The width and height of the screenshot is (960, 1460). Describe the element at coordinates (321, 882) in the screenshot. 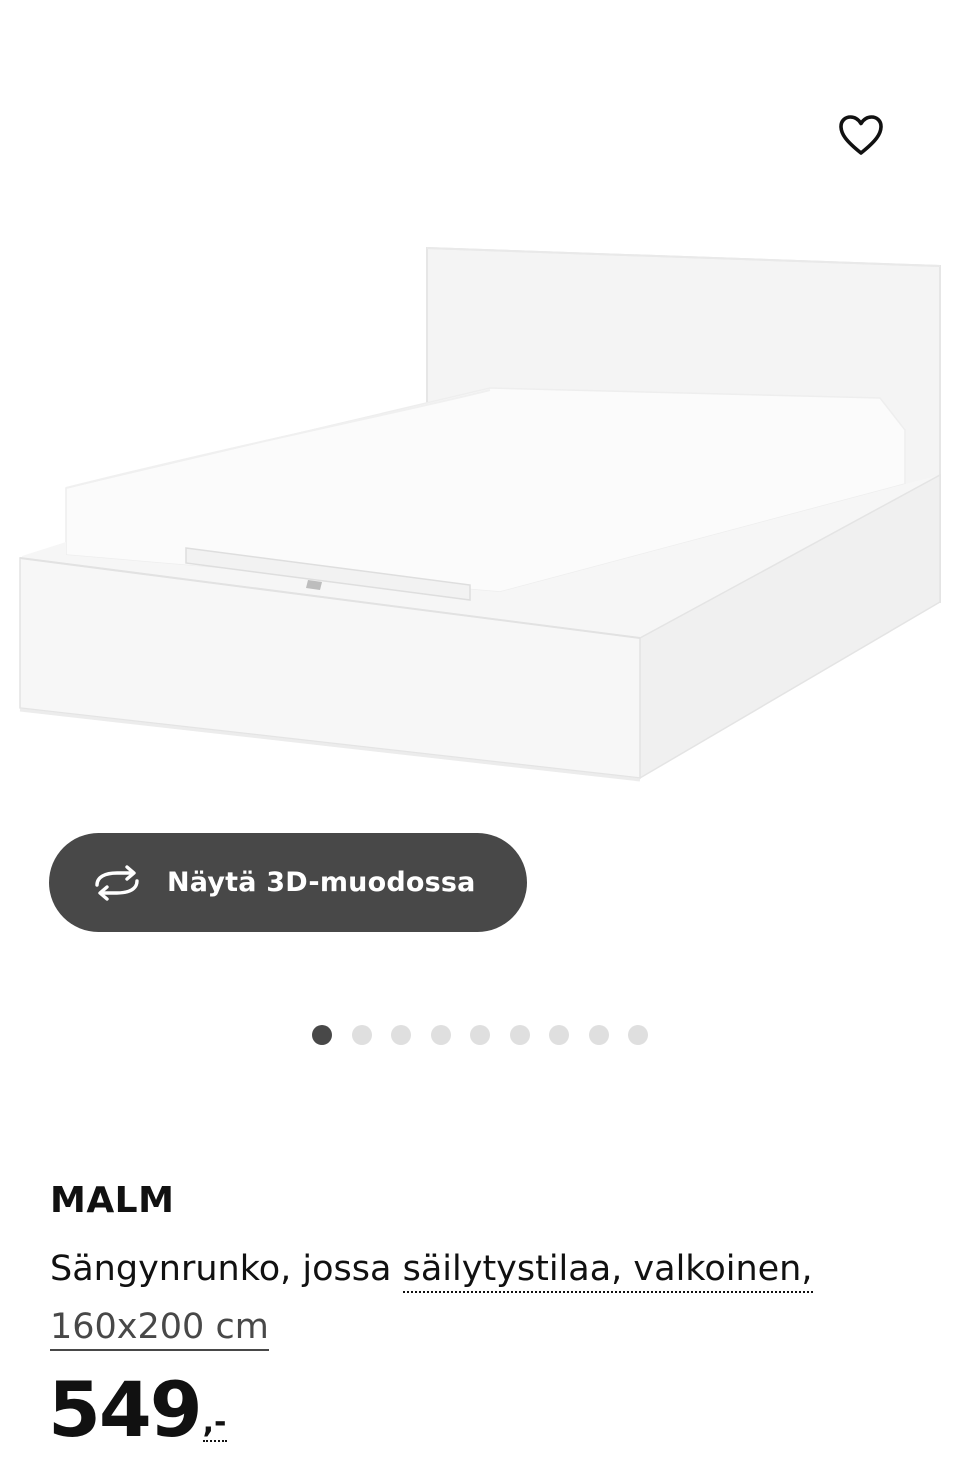

I see `view-3d-label: Näytä 3D-muodossa` at that location.